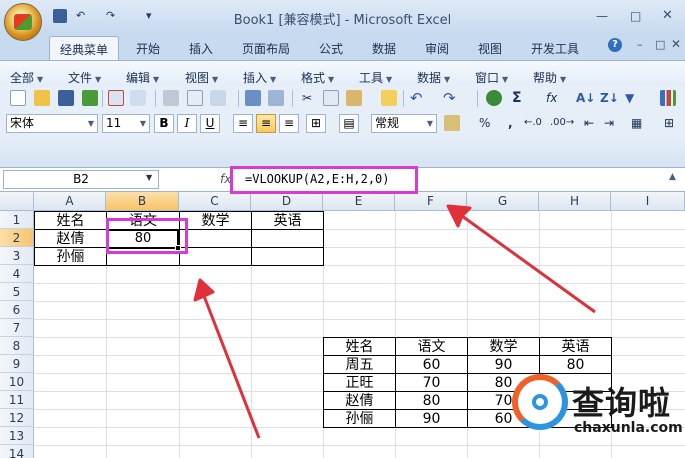  I want to click on tab-formulas: 公式, so click(331, 48).